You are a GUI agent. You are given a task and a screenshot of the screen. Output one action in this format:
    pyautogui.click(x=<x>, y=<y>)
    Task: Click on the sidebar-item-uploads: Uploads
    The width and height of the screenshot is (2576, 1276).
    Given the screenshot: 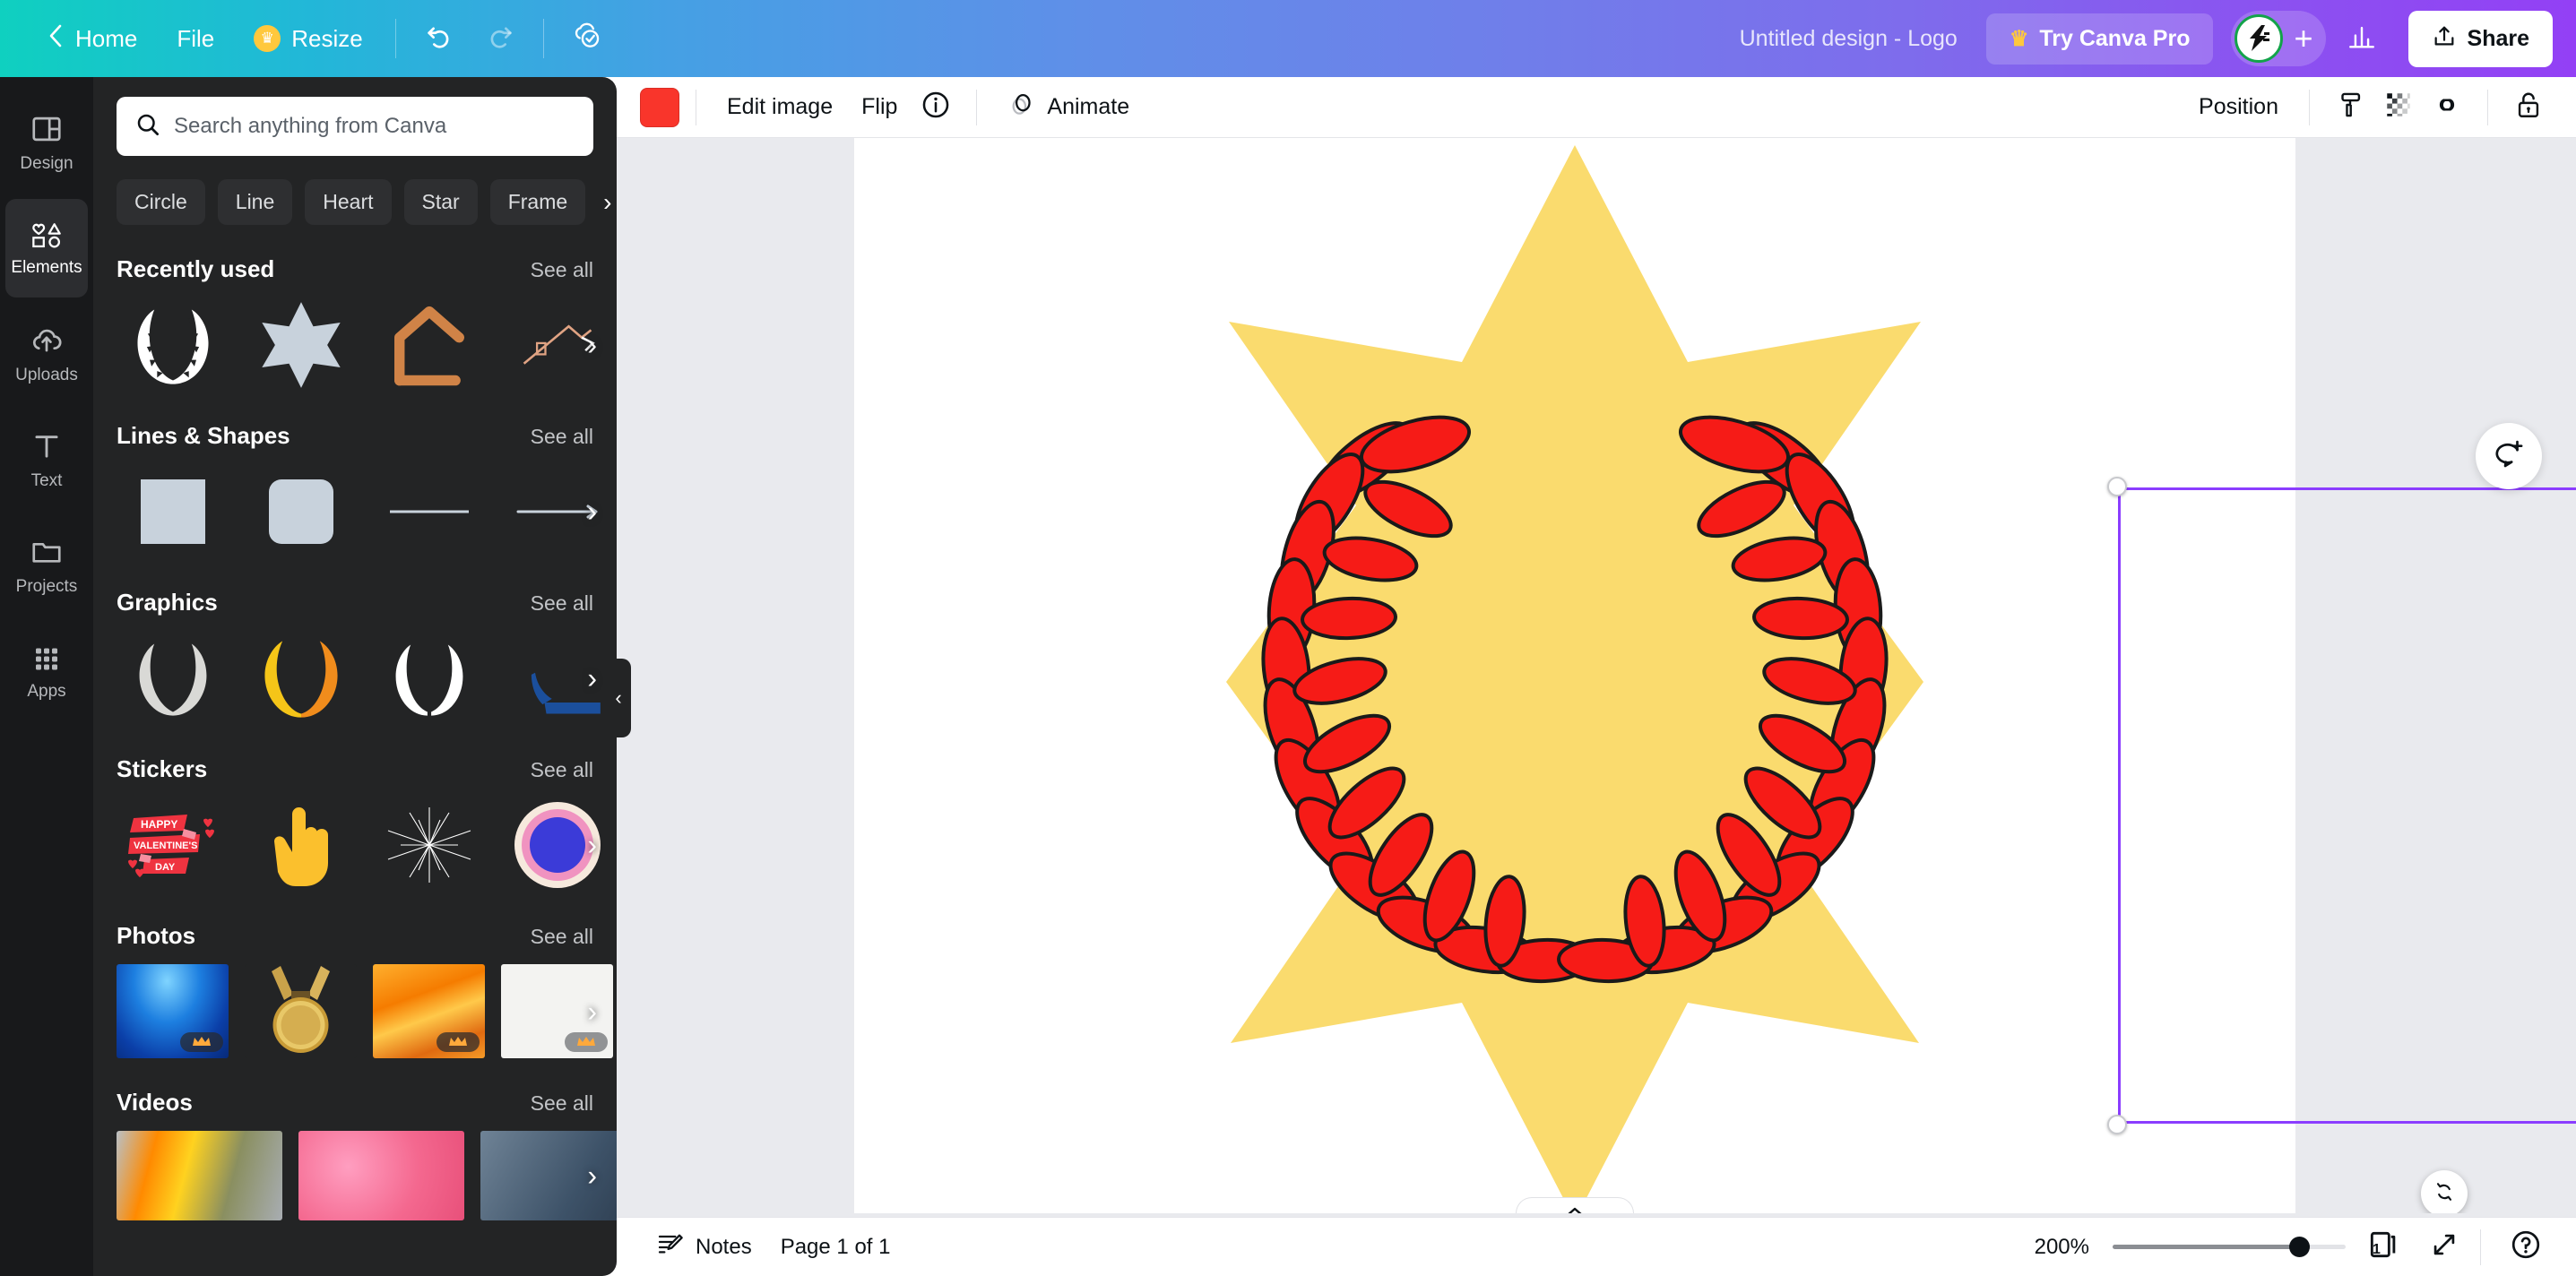 What is the action you would take?
    pyautogui.click(x=46, y=354)
    